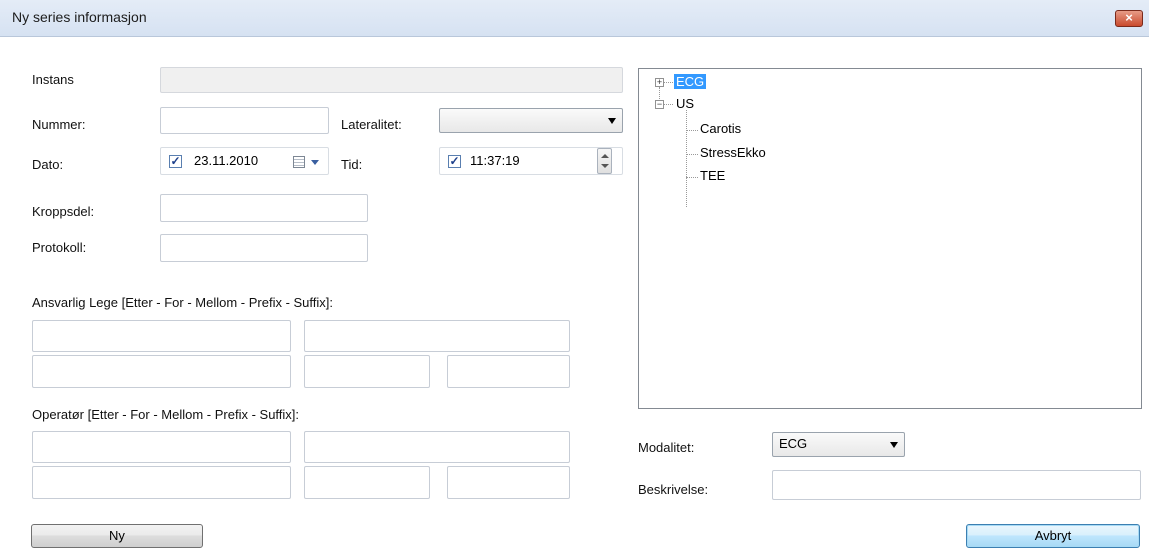 The height and width of the screenshot is (560, 1149). I want to click on ansvarlig-prefix-field, so click(367, 371).